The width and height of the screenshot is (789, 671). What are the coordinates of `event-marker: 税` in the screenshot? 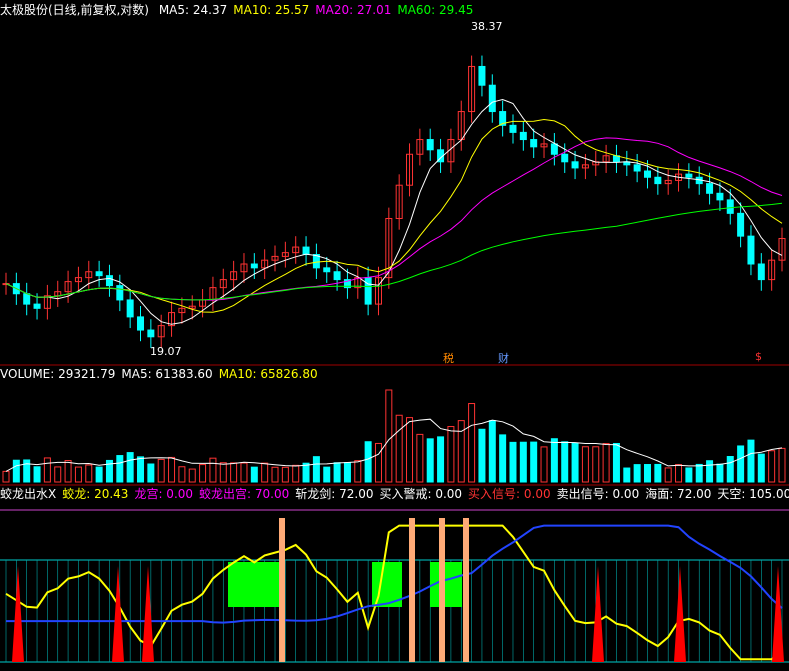 It's located at (448, 358).